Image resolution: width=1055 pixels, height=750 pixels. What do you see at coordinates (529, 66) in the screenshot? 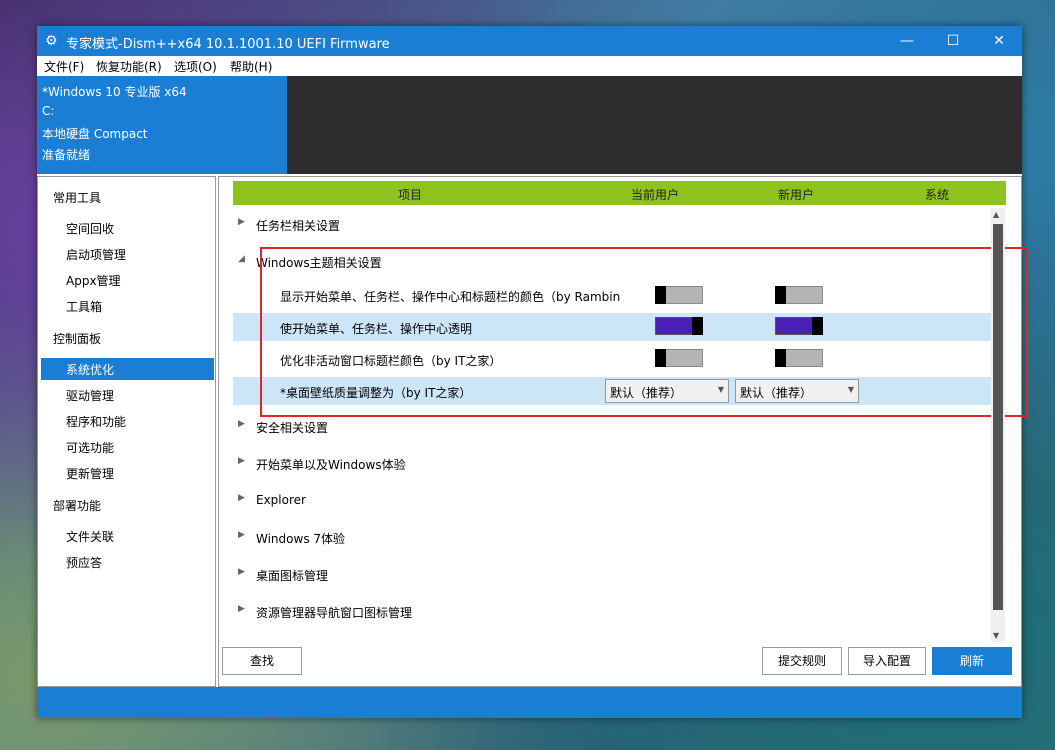
I see `menu-bar: 文件(F) 恢复功能(R) 选项(O) 帮助(H)` at bounding box center [529, 66].